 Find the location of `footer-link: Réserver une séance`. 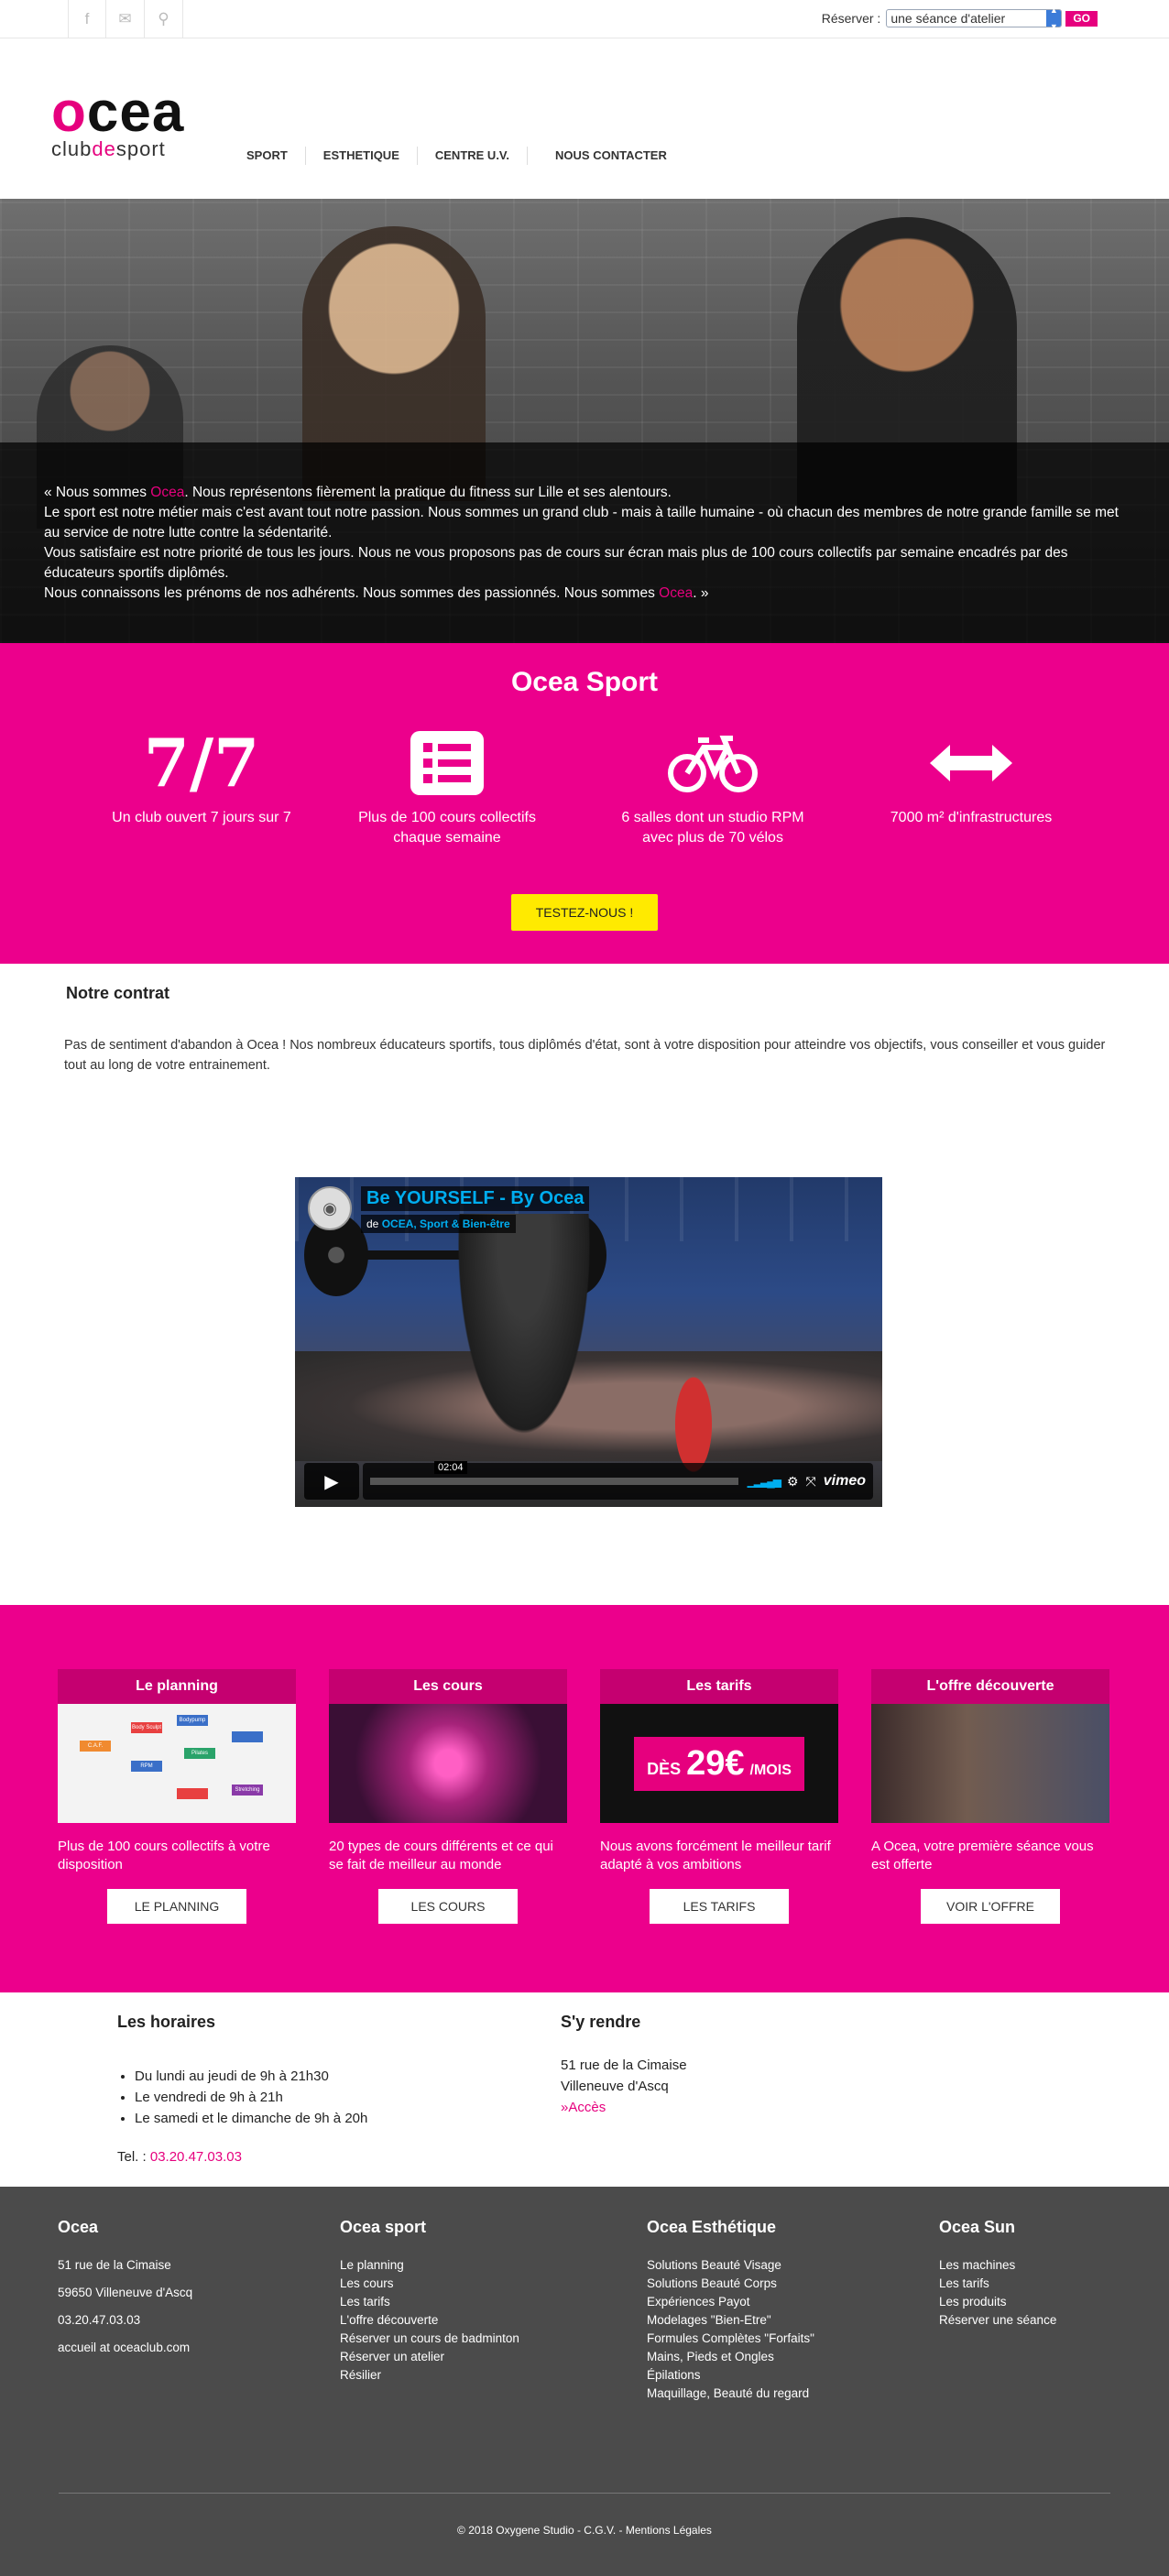

footer-link: Réserver une séance is located at coordinates (998, 2320).